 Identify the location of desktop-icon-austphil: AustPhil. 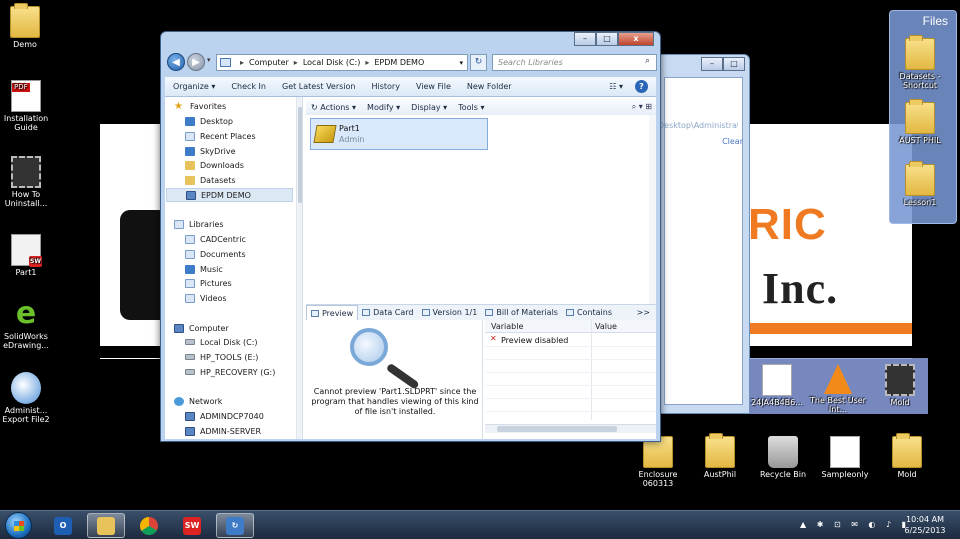
(720, 456).